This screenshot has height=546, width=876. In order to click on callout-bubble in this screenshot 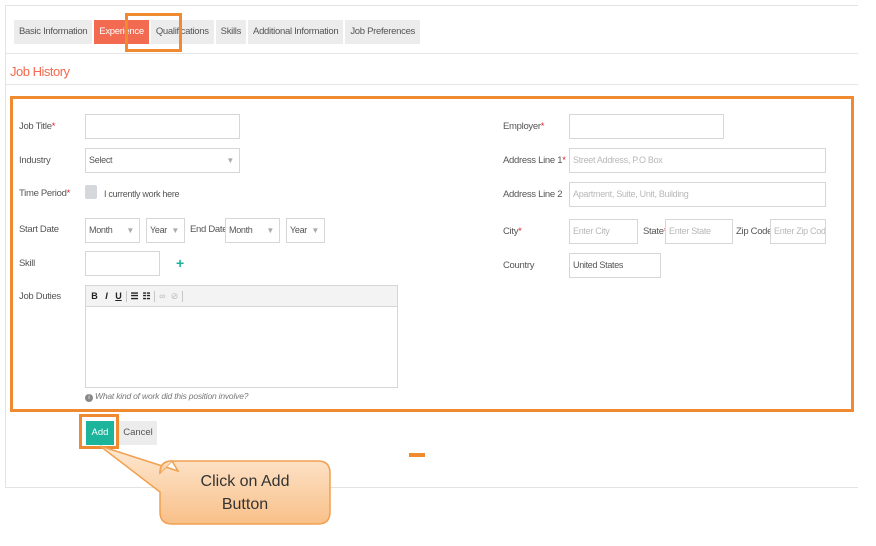, I will do `click(215, 485)`.